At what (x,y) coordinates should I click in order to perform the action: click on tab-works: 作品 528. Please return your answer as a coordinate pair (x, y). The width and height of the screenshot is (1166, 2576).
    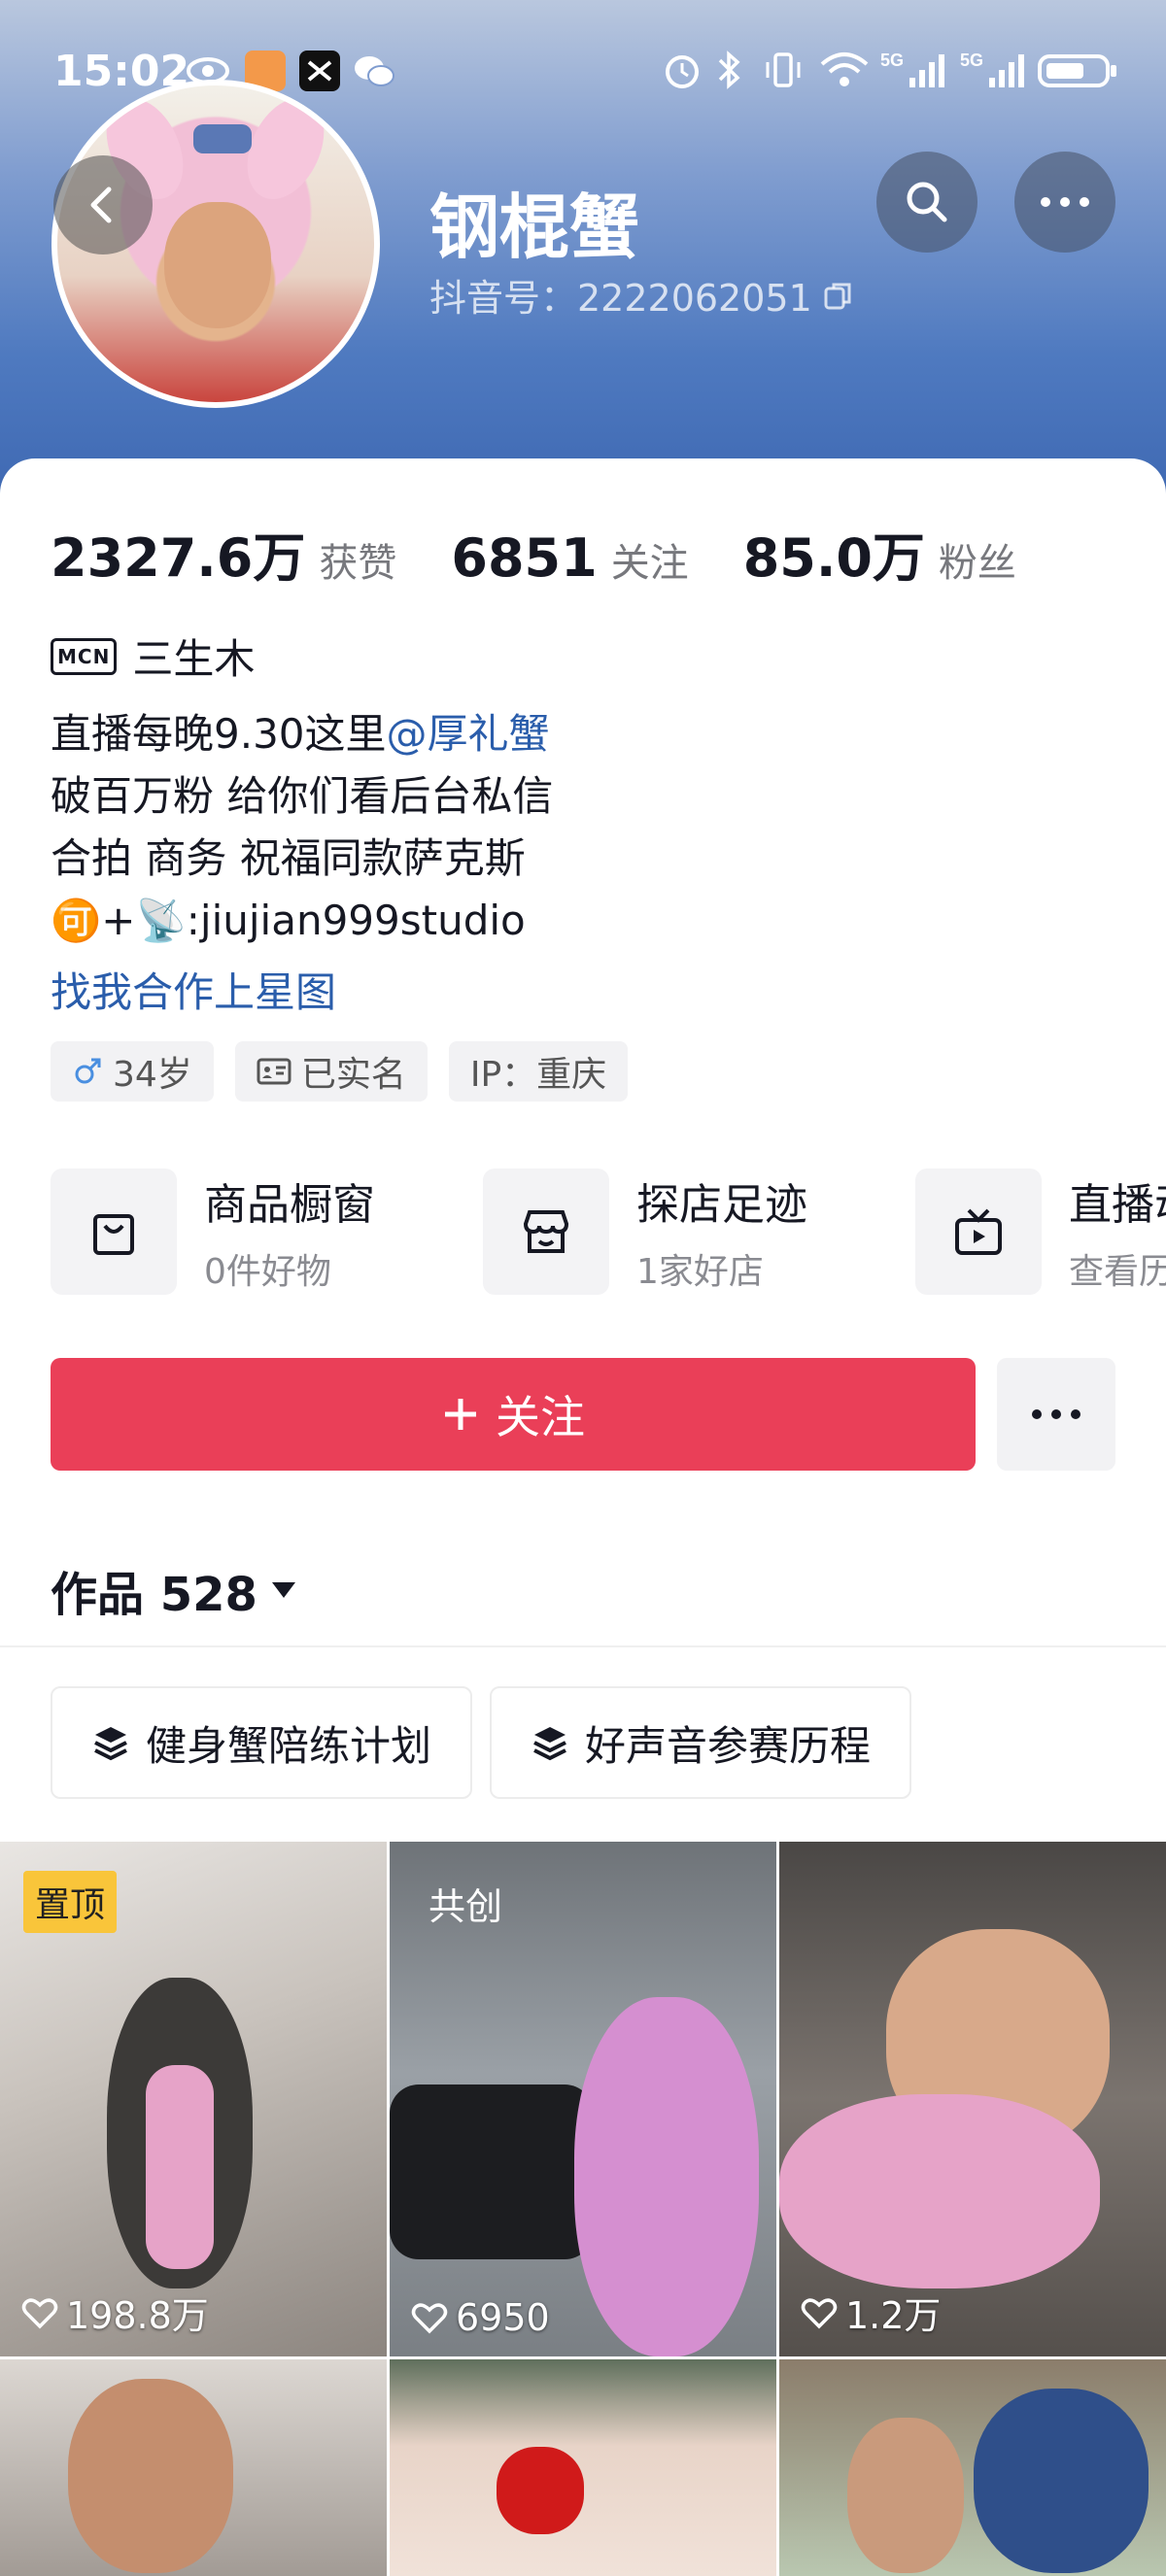
    Looking at the image, I should click on (174, 1590).